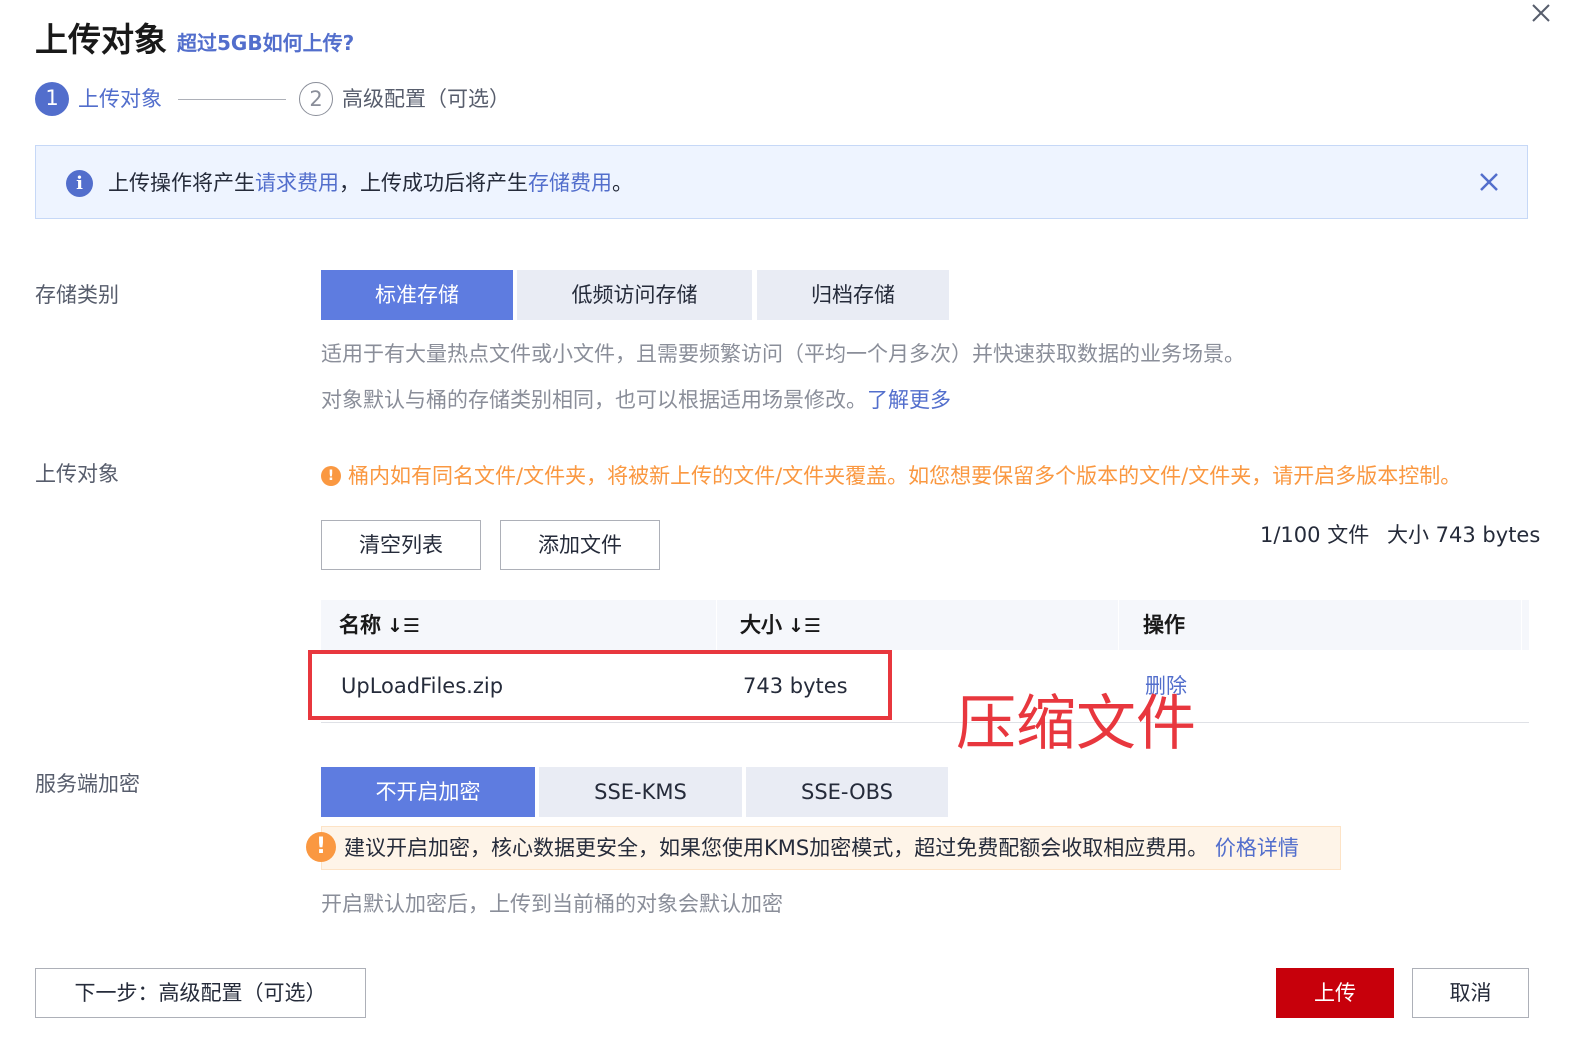 The image size is (1578, 1056). What do you see at coordinates (87, 784) in the screenshot?
I see `encryption-label: 服务端加密` at bounding box center [87, 784].